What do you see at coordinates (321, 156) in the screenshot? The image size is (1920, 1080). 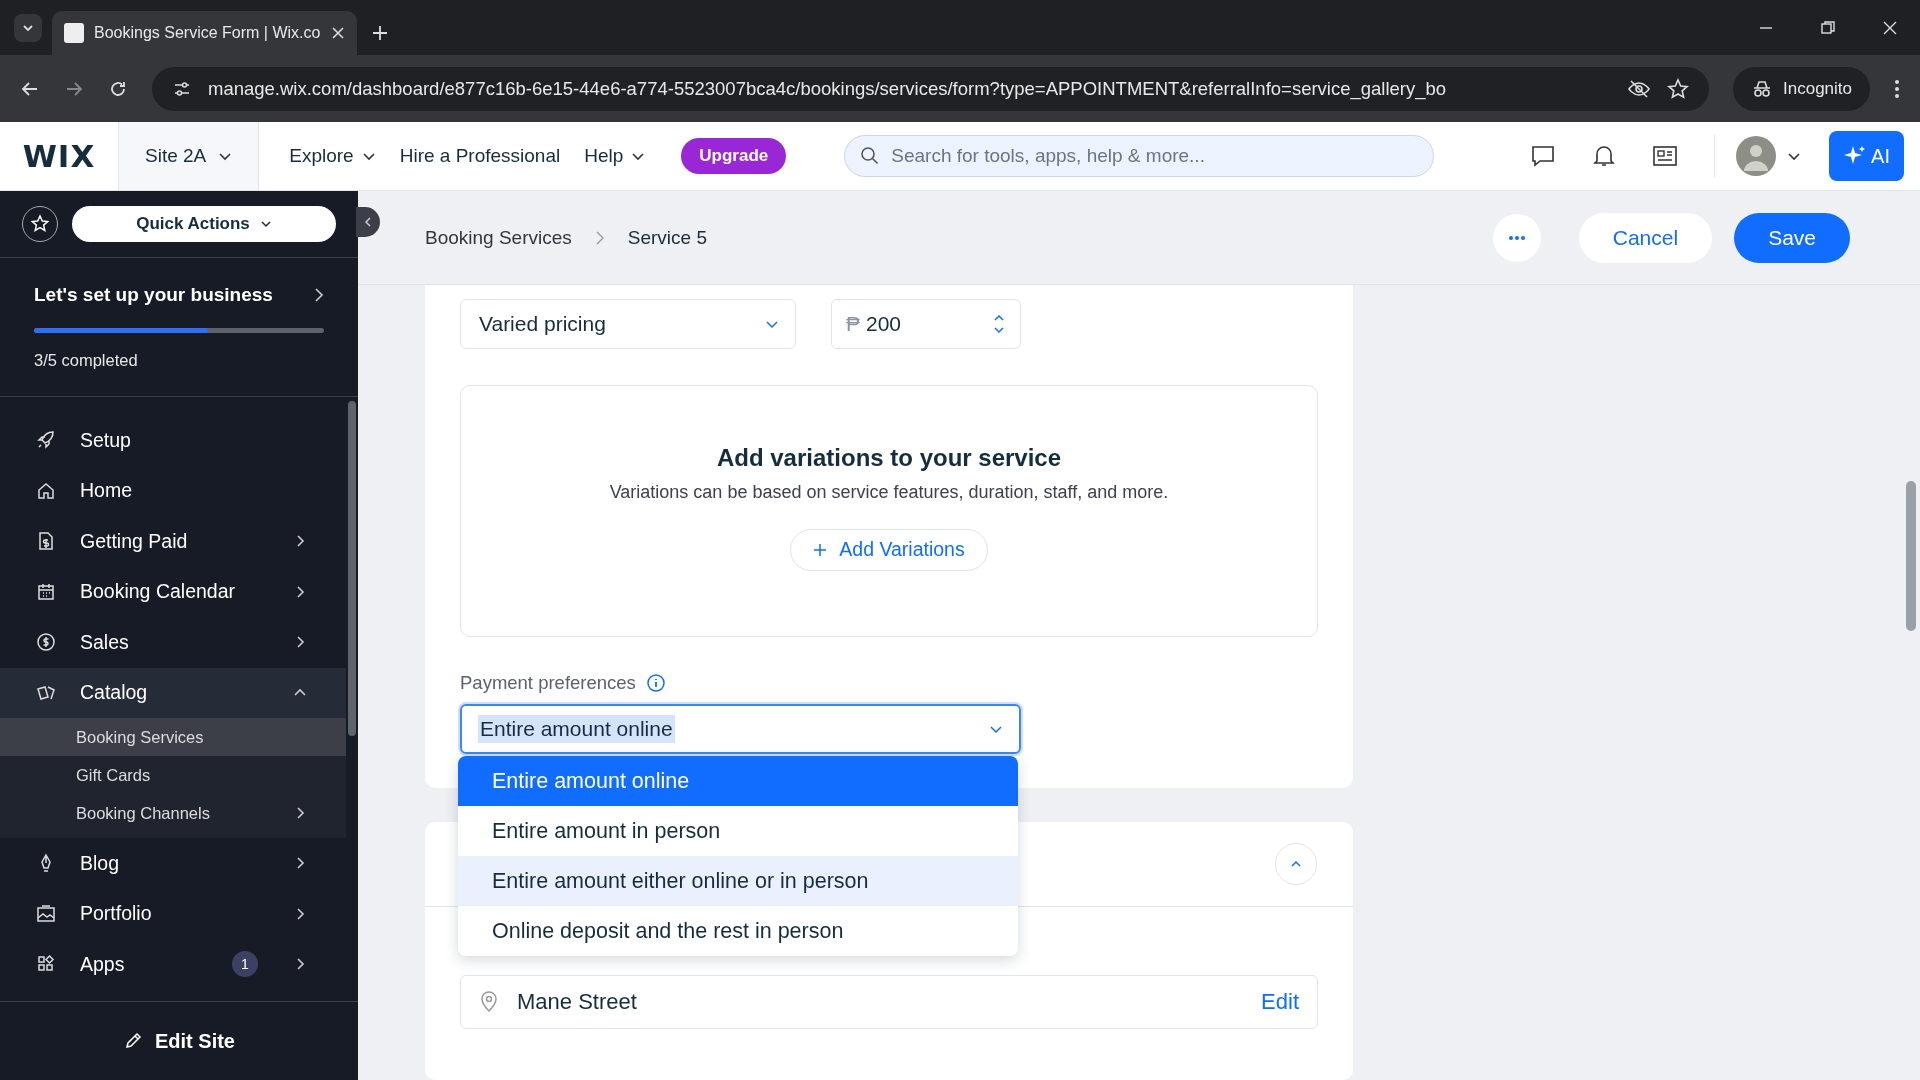 I see `top-menu-item: Explore` at bounding box center [321, 156].